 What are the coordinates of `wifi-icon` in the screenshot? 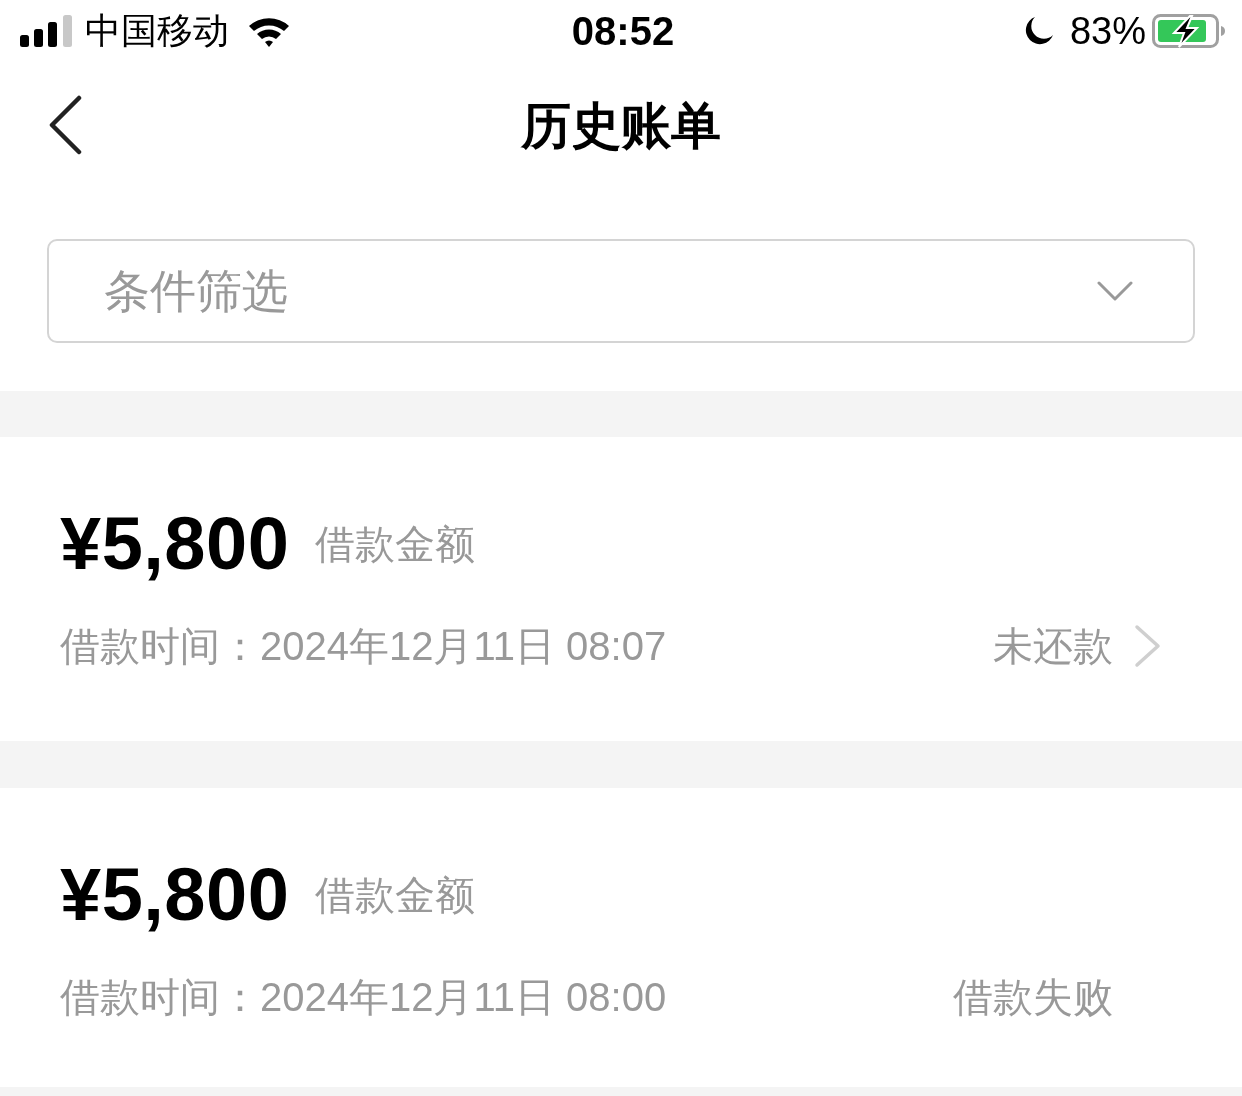 It's located at (269, 31).